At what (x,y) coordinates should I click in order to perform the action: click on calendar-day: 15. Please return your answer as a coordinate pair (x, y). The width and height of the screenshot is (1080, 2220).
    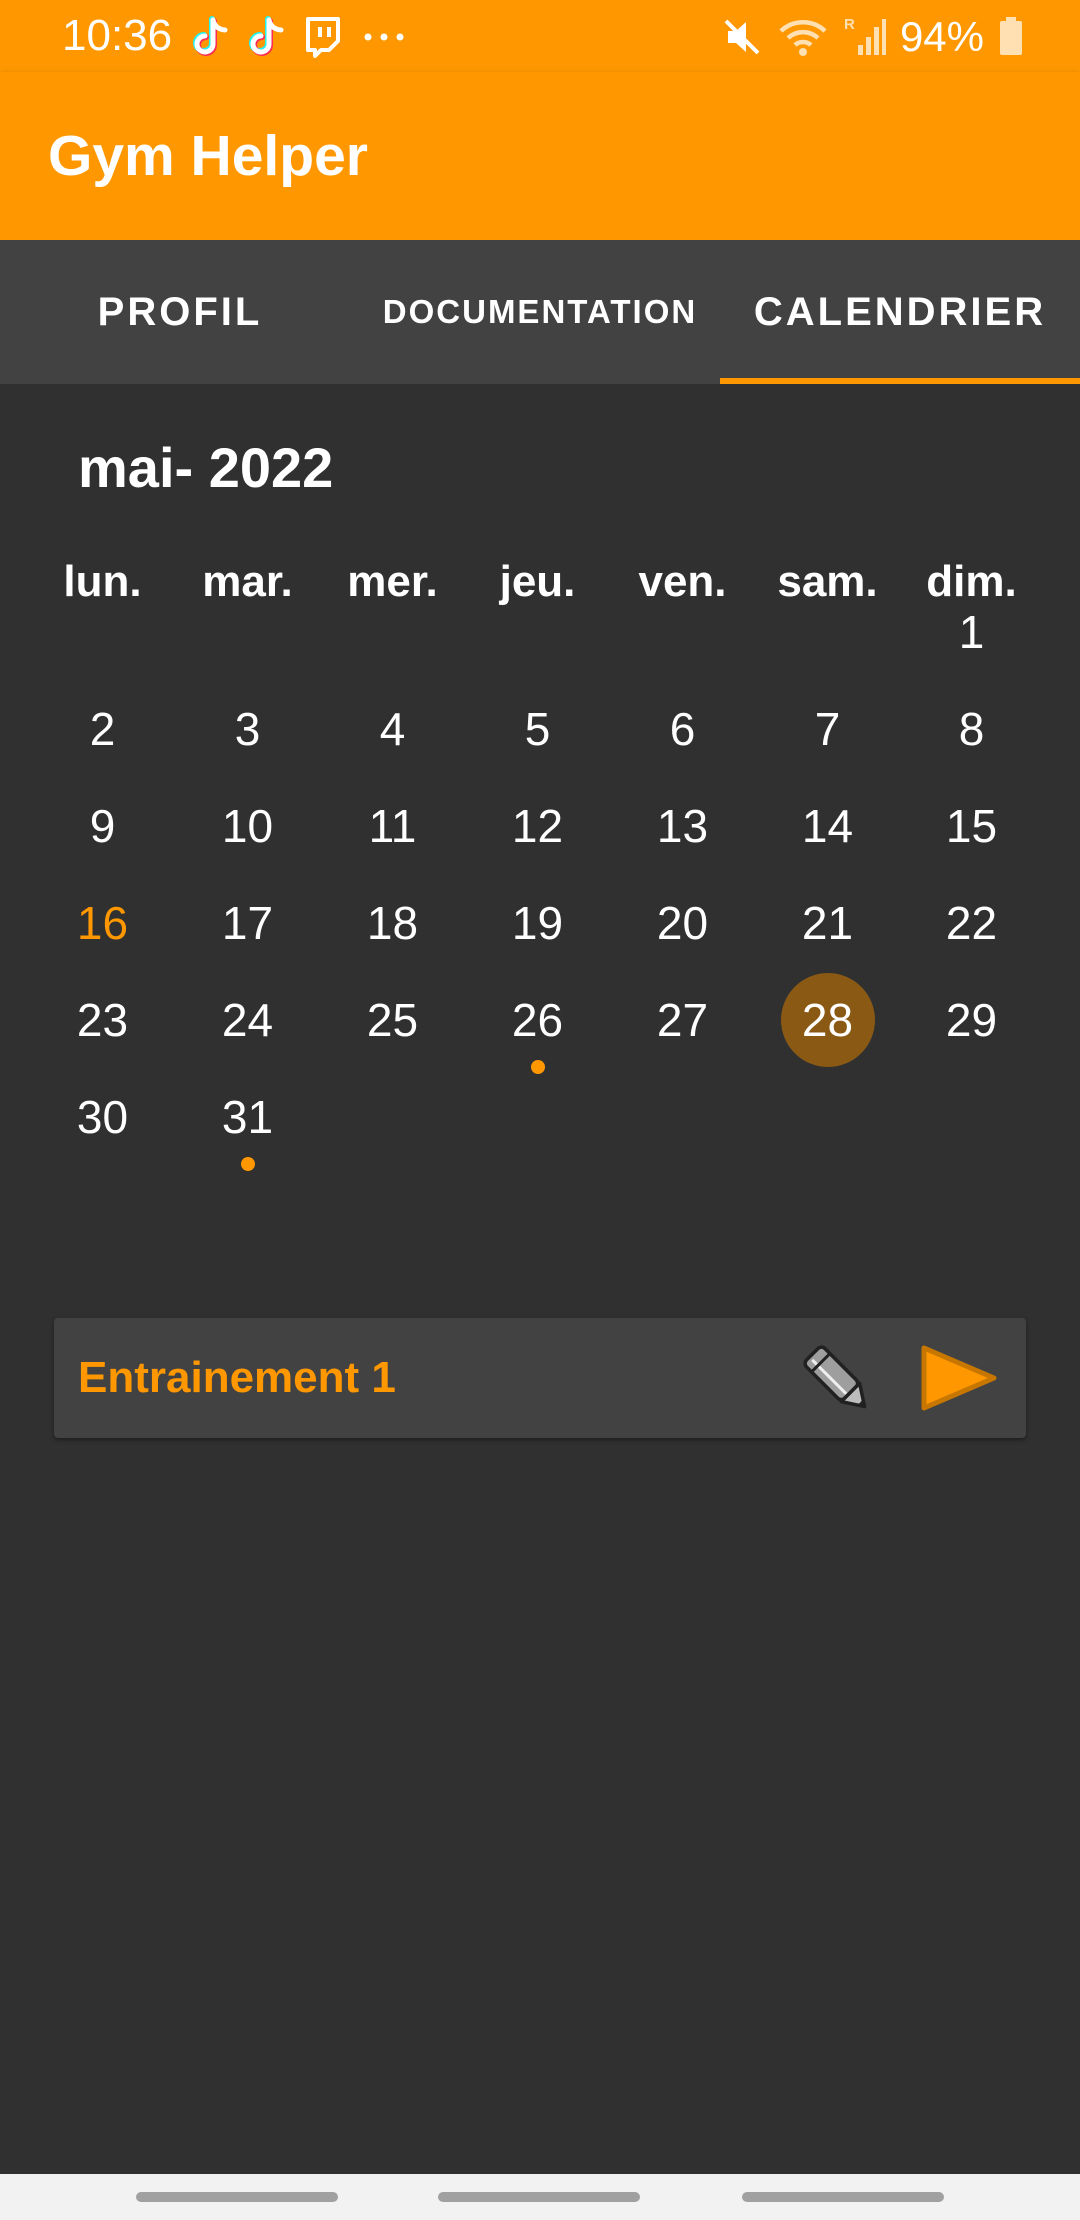
    Looking at the image, I should click on (971, 826).